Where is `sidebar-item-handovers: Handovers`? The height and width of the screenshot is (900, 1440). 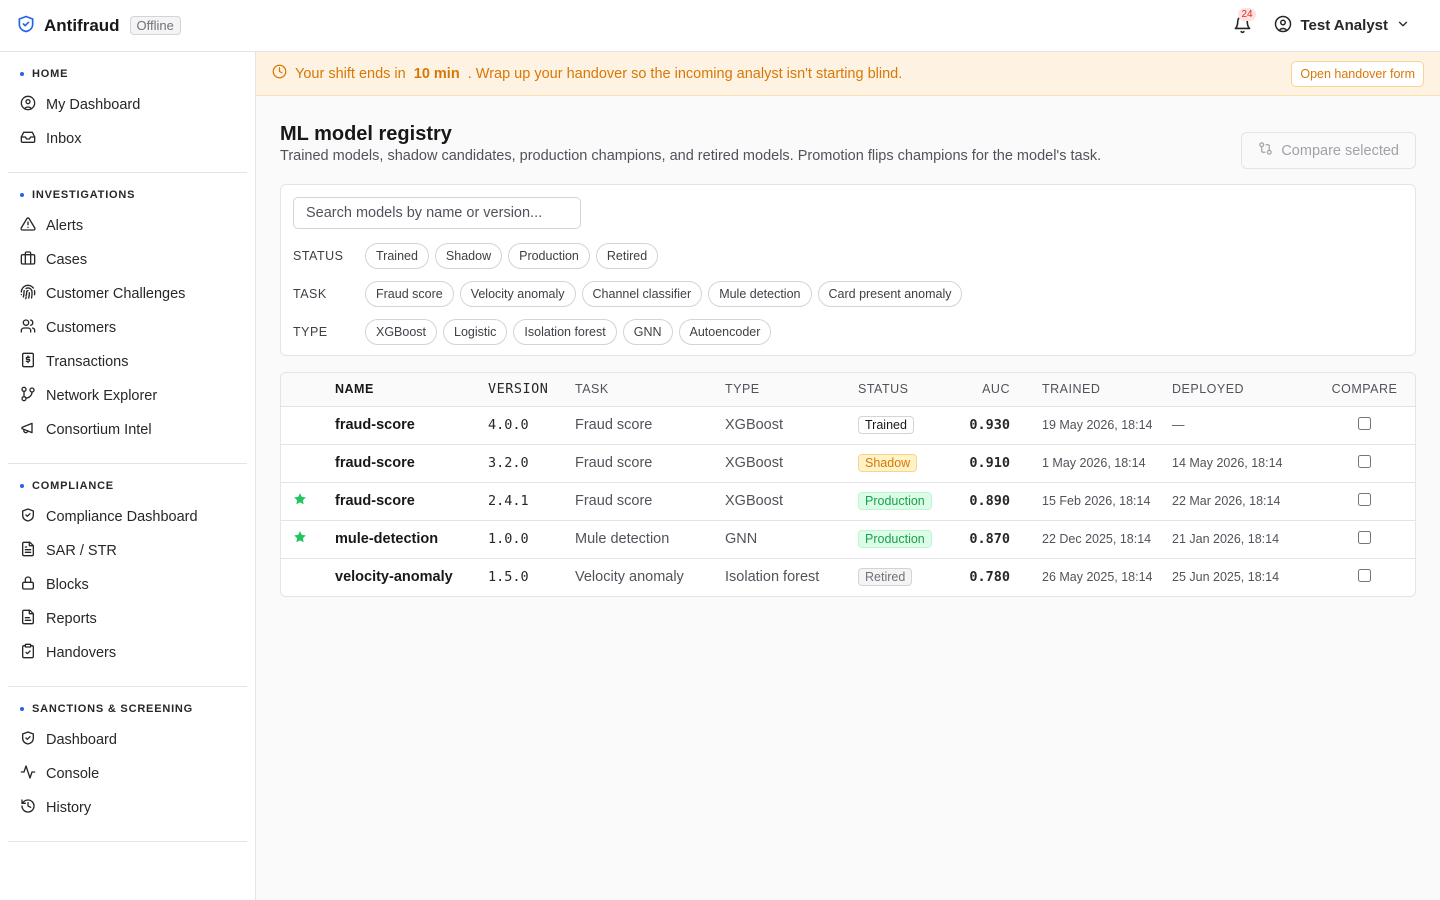
sidebar-item-handovers: Handovers is located at coordinates (127, 653).